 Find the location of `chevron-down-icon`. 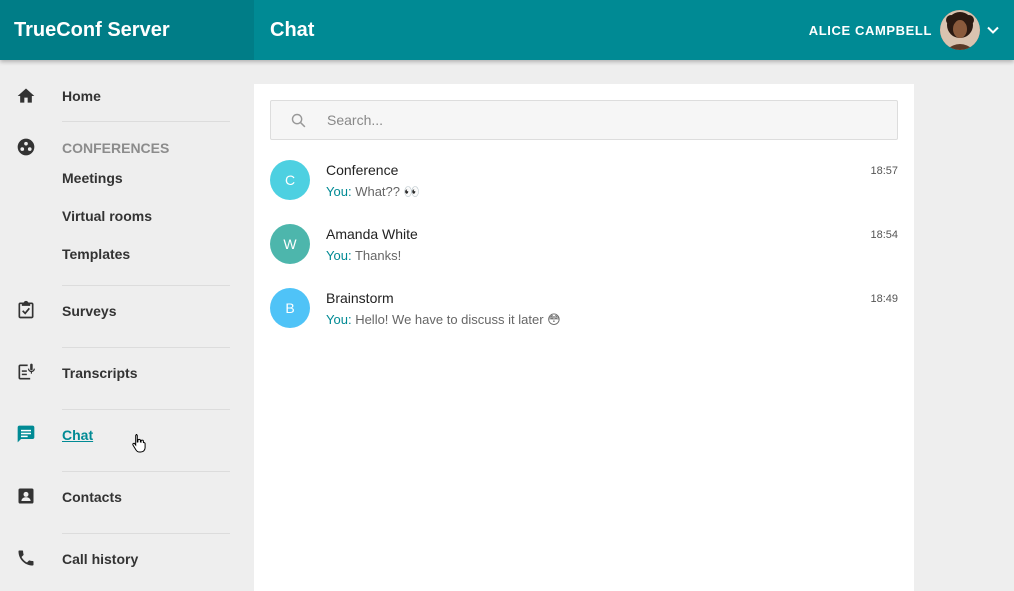

chevron-down-icon is located at coordinates (993, 30).